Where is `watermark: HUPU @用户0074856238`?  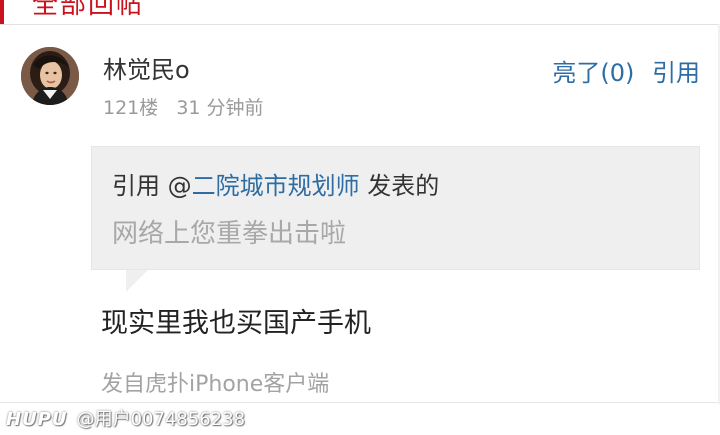 watermark: HUPU @用户0074856238 is located at coordinates (125, 419).